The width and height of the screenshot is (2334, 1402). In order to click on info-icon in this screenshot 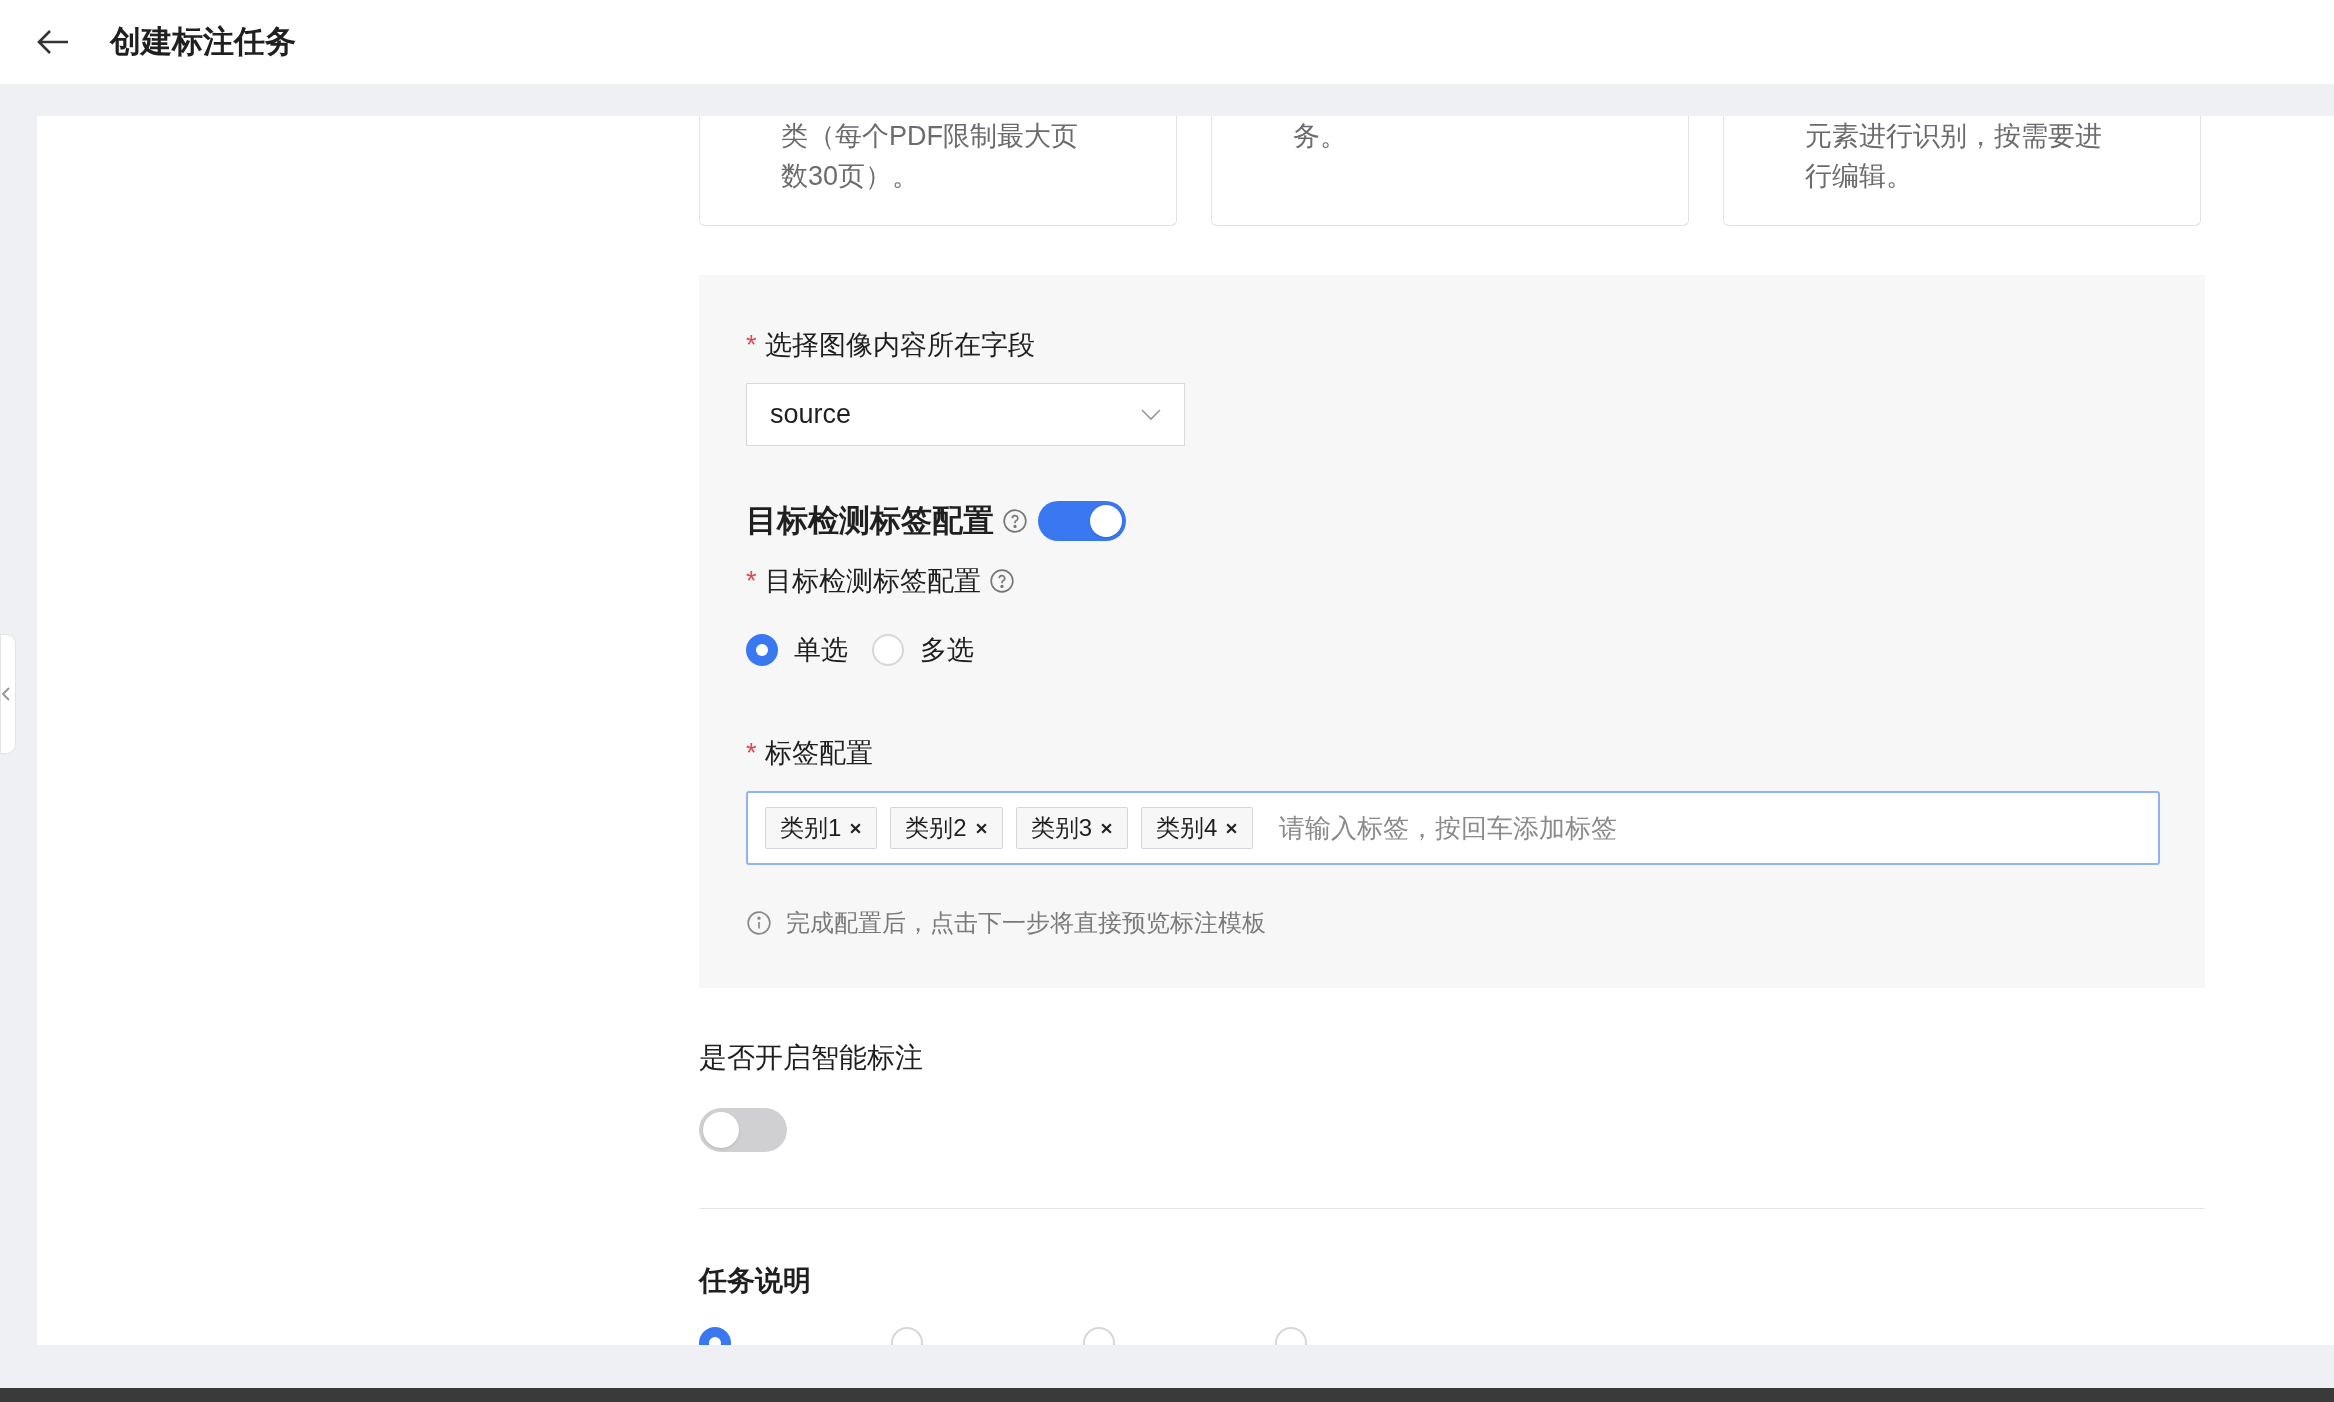, I will do `click(759, 923)`.